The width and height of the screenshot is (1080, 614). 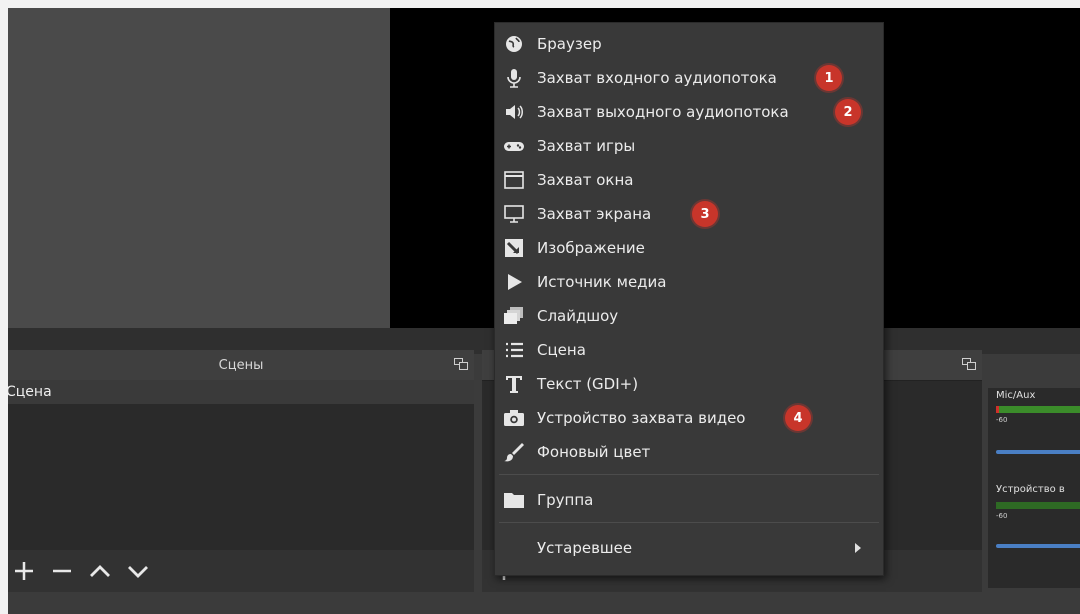 What do you see at coordinates (689, 548) in the screenshot?
I see `menu-item-deprecated: Устаревшее` at bounding box center [689, 548].